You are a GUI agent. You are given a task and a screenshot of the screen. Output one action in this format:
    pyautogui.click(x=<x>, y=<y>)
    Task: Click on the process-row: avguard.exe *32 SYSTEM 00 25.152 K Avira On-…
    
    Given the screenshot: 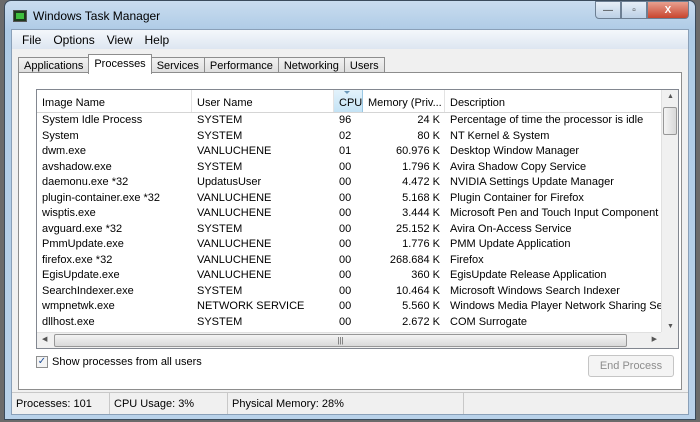 What is the action you would take?
    pyautogui.click(x=357, y=230)
    